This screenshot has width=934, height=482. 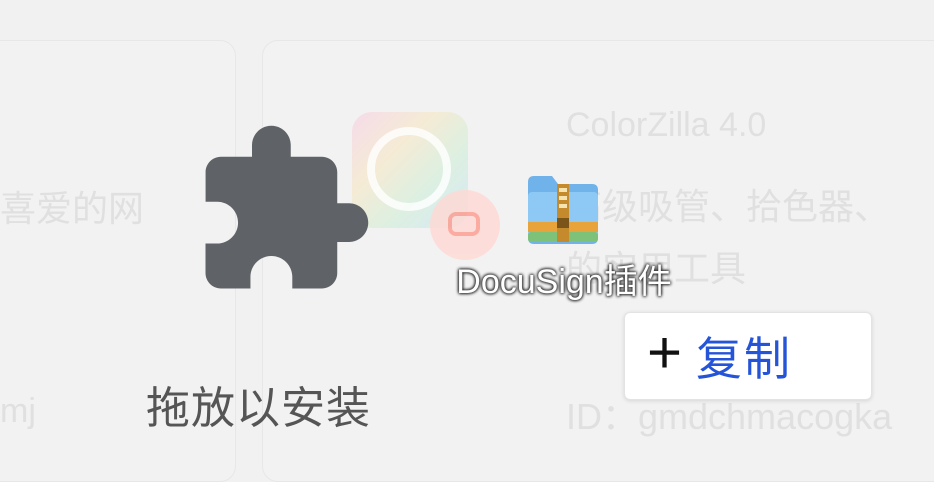 I want to click on extension-description: 高级吸管、拾色器、, so click(x=728, y=206).